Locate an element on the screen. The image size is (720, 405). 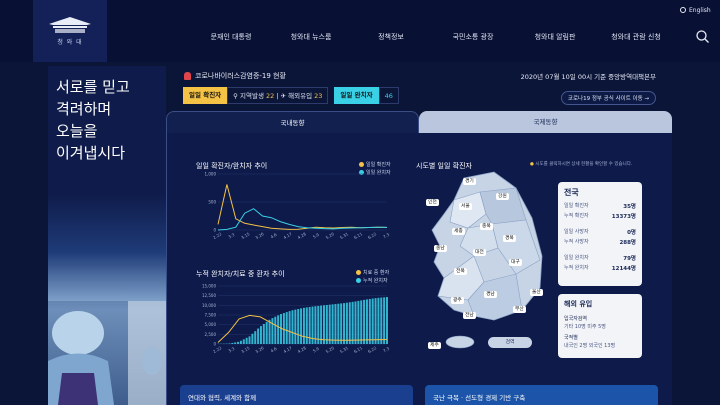
hero-banner: 서로를 믿고 격려하며 오늘을 이겨냅시다 is located at coordinates (107, 235).